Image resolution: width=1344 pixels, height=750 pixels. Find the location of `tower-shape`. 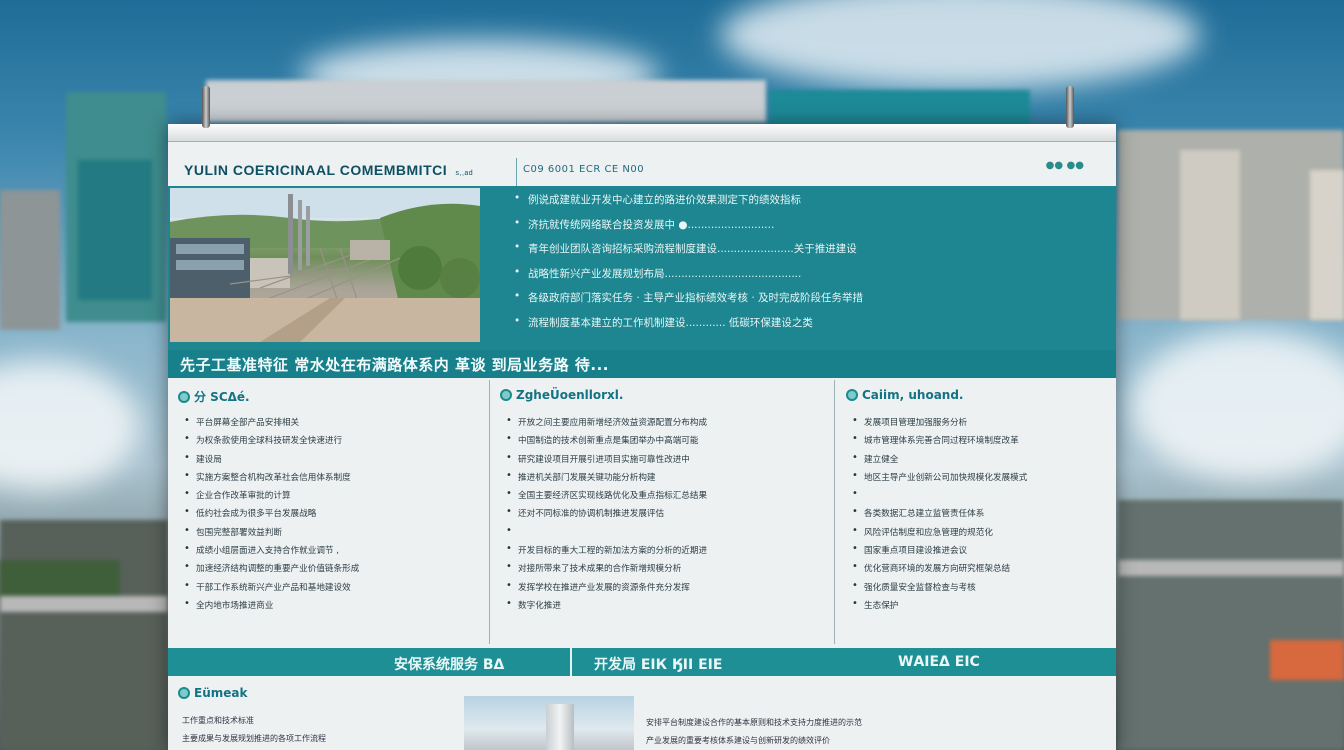

tower-shape is located at coordinates (560, 727).